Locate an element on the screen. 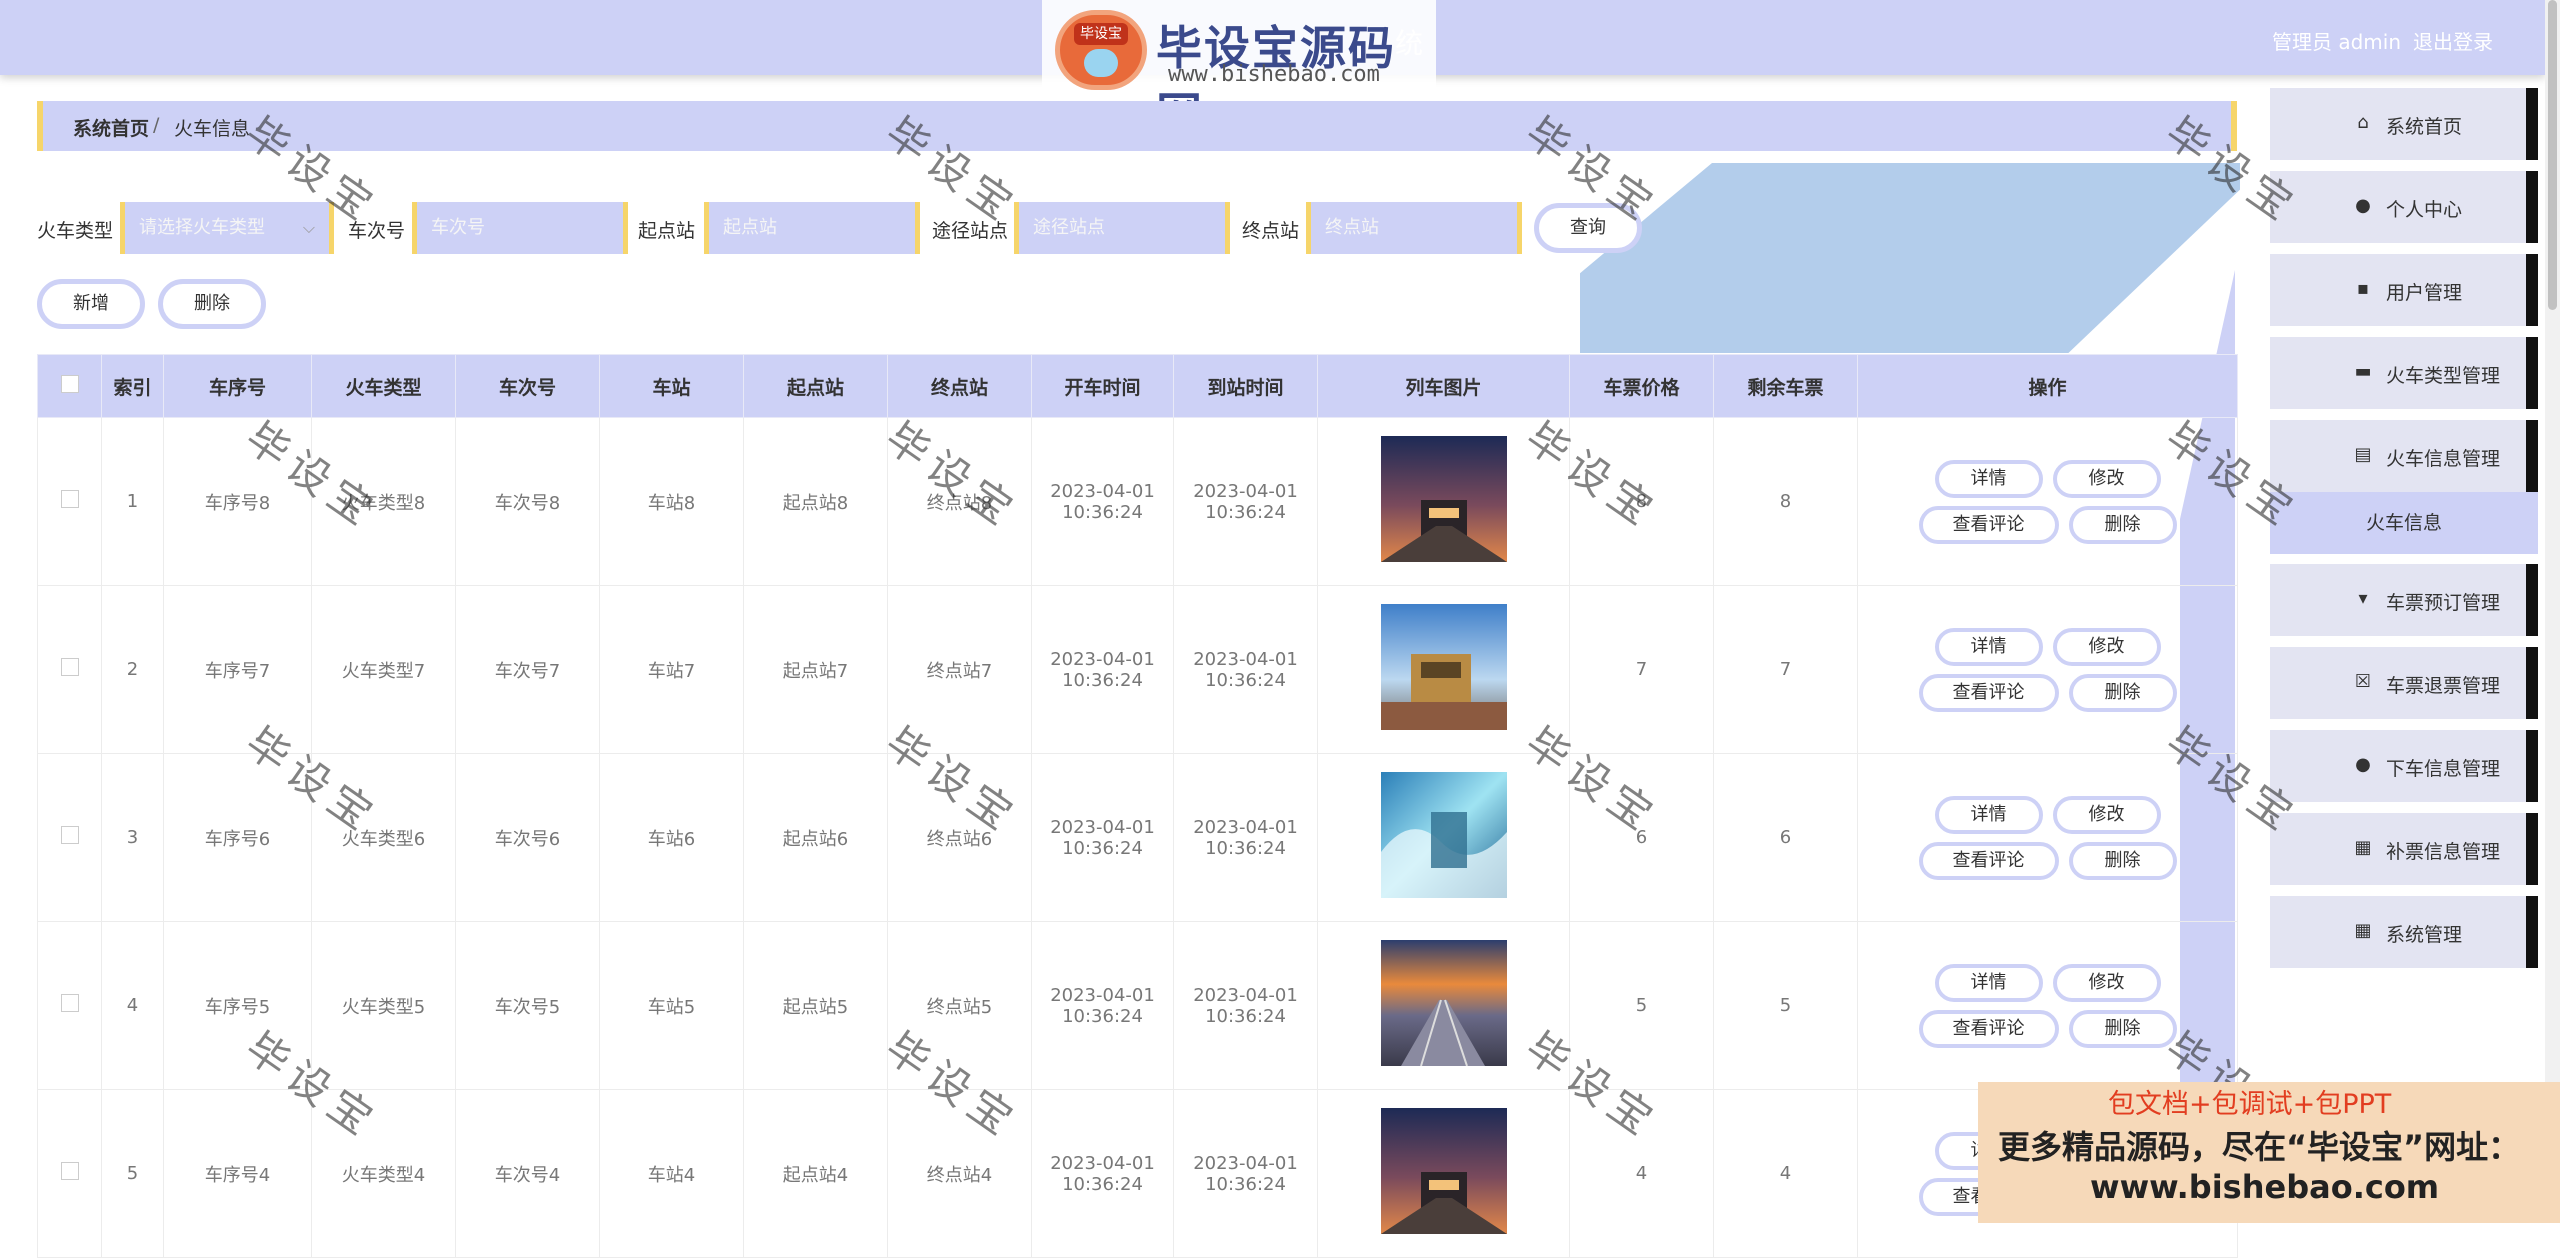 This screenshot has height=1258, width=2560. cell-index: 2 is located at coordinates (132, 669).